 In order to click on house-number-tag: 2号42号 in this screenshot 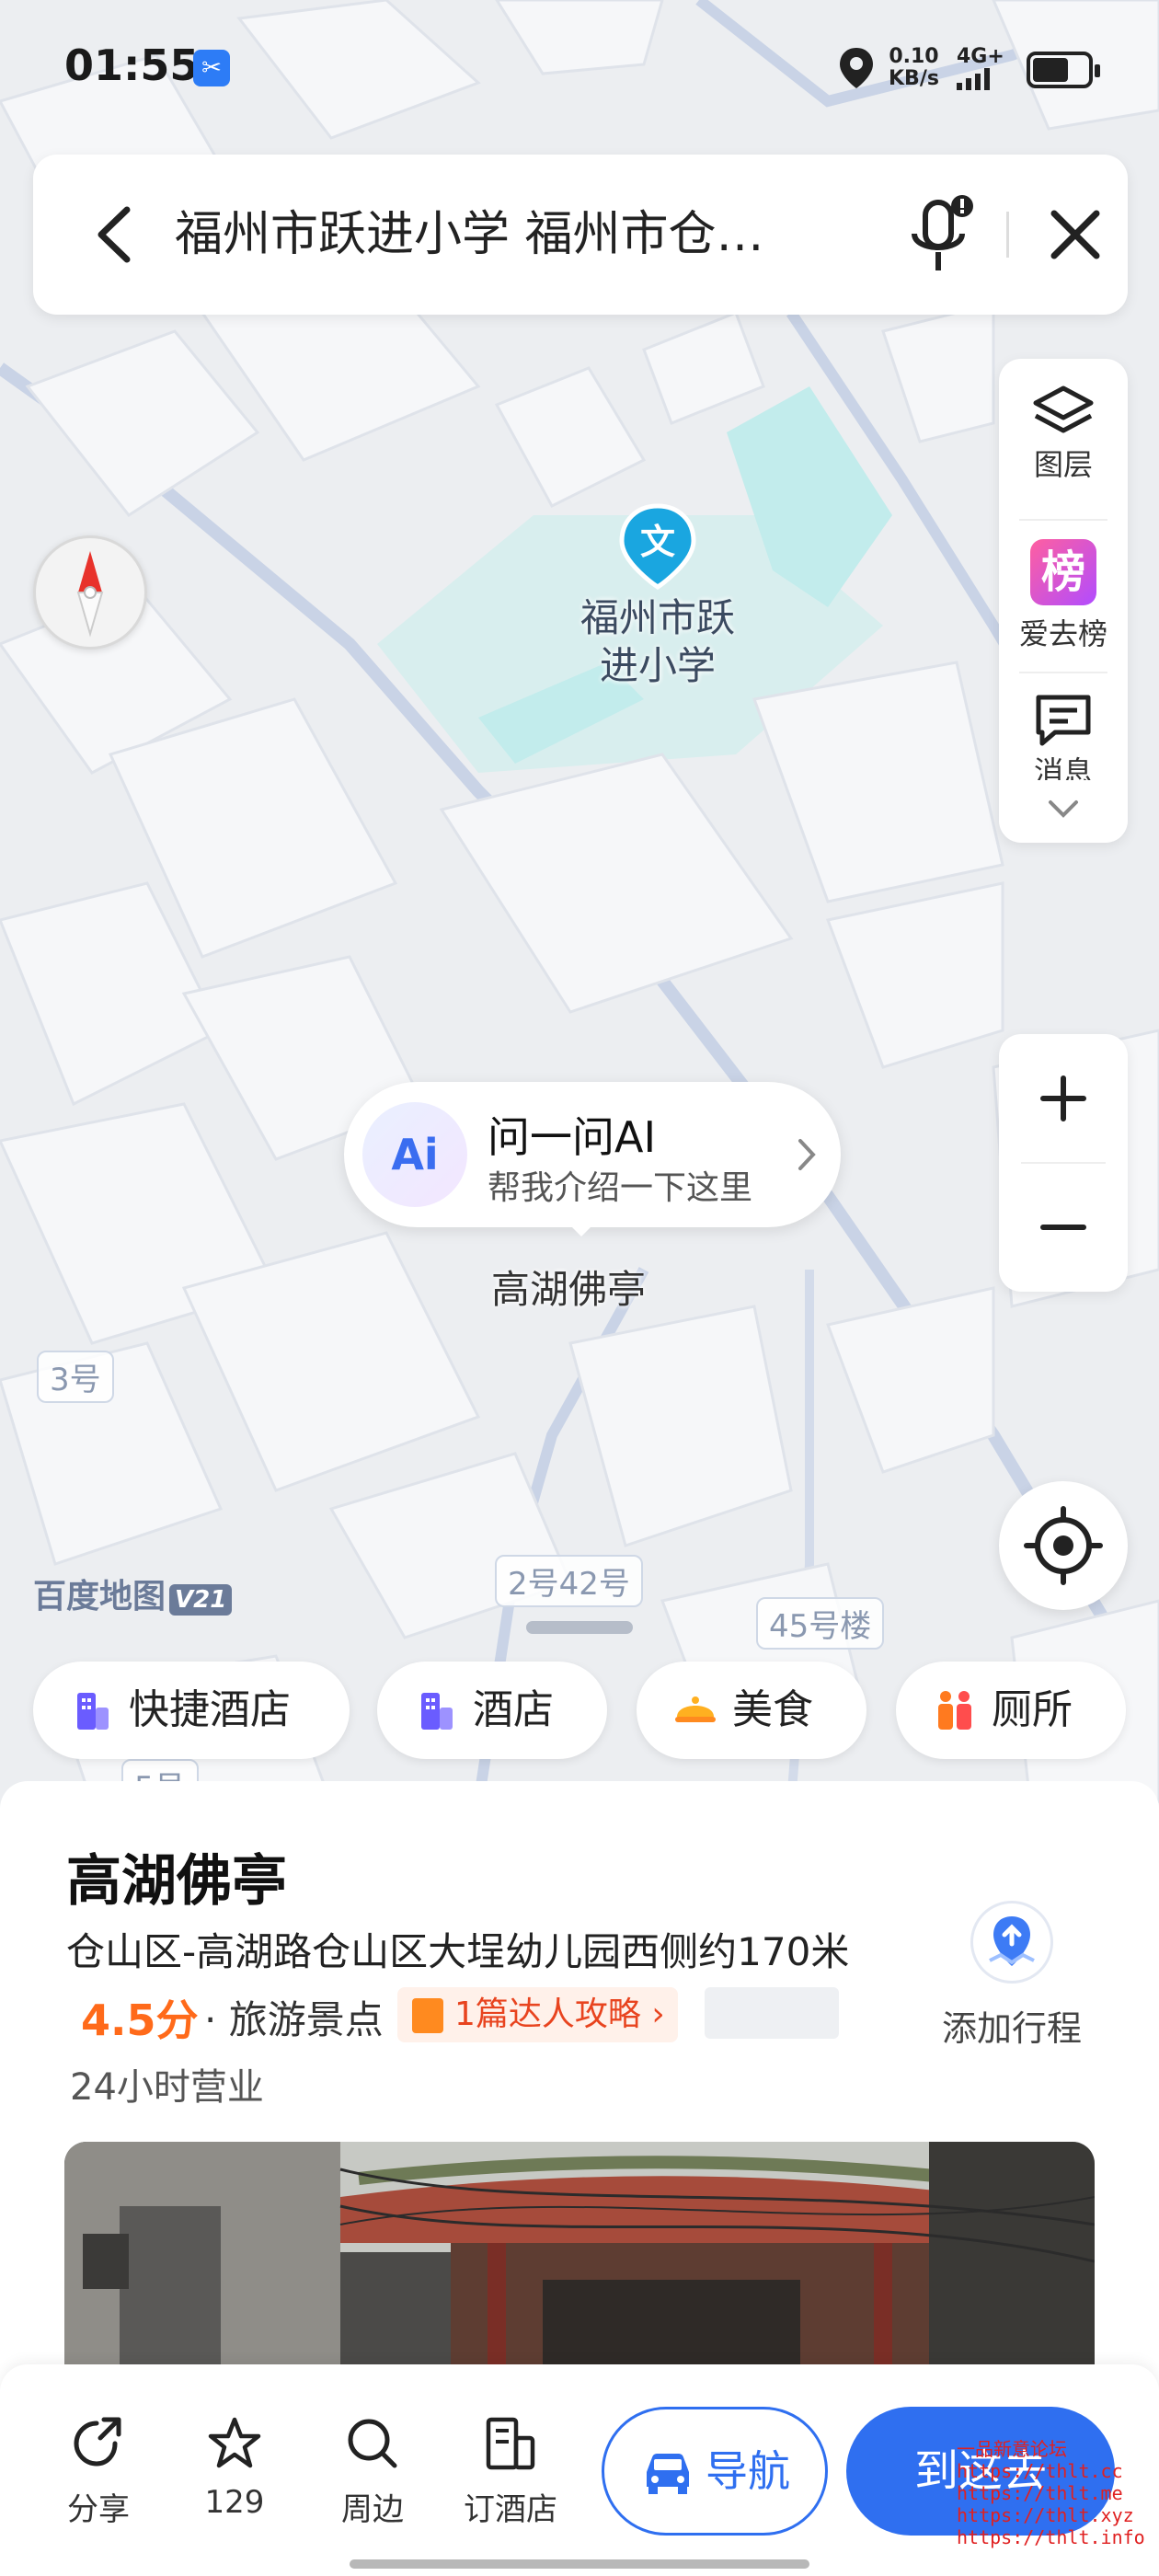, I will do `click(569, 1581)`.